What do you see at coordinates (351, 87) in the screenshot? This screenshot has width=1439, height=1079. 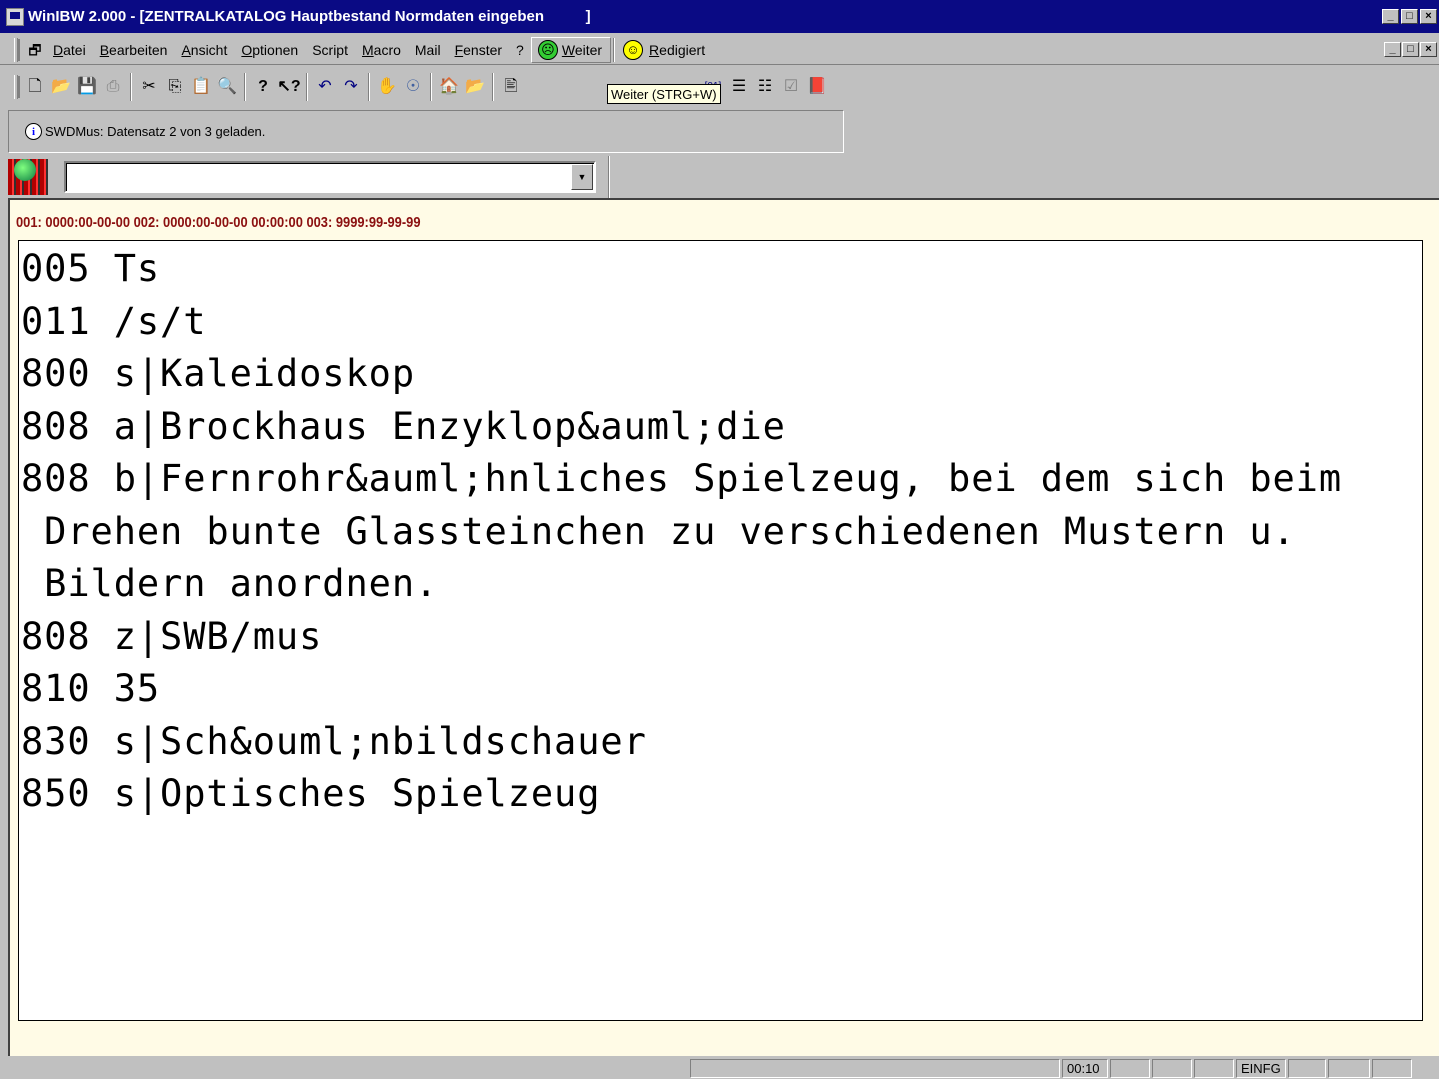 I see `redo-icon: ↷` at bounding box center [351, 87].